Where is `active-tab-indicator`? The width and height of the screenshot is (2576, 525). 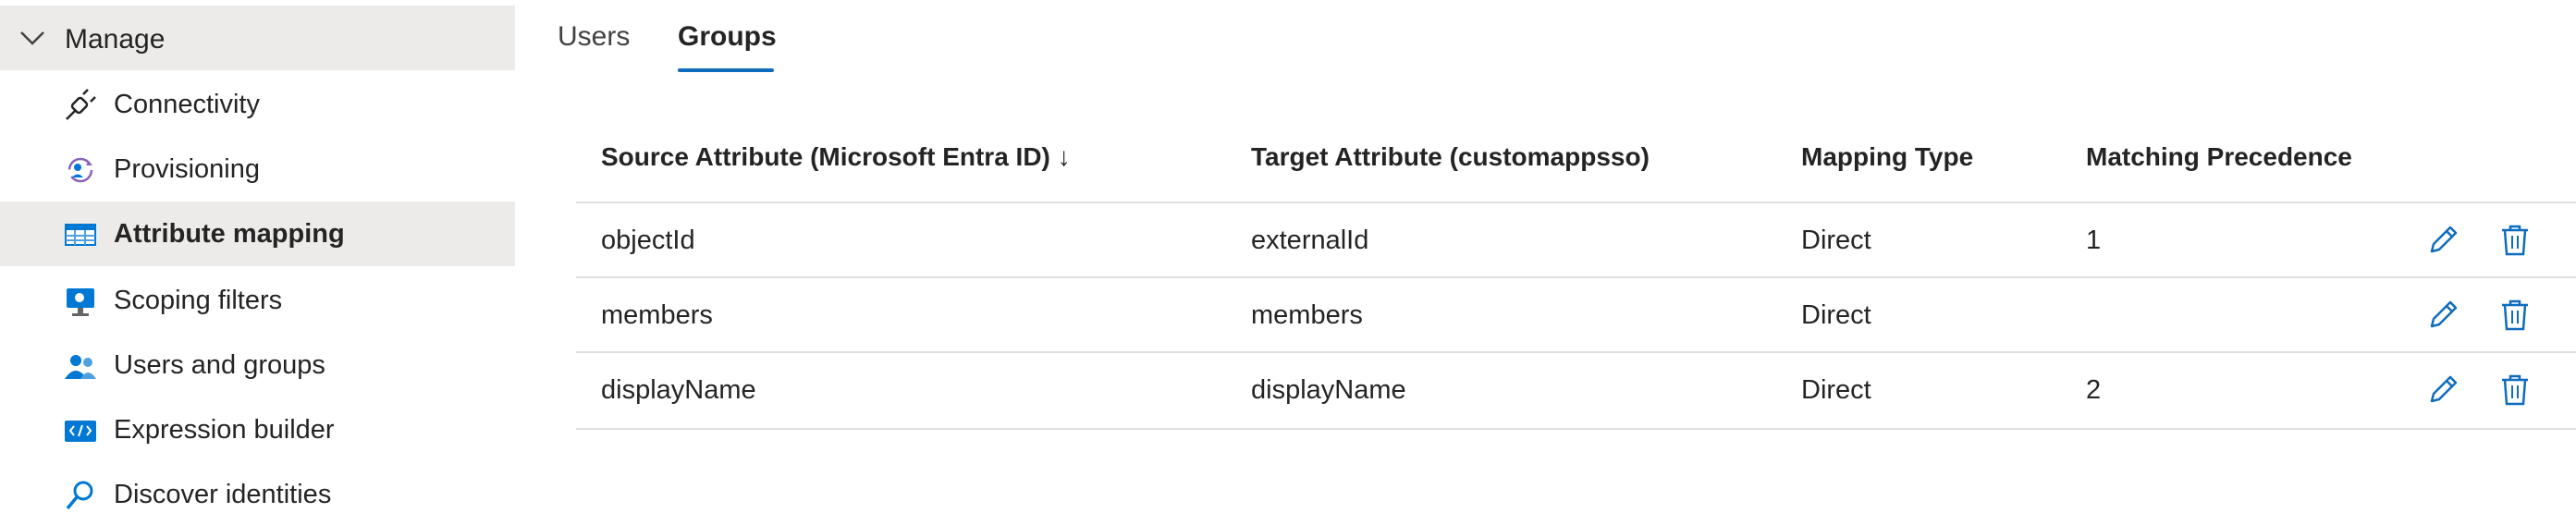 active-tab-indicator is located at coordinates (726, 70).